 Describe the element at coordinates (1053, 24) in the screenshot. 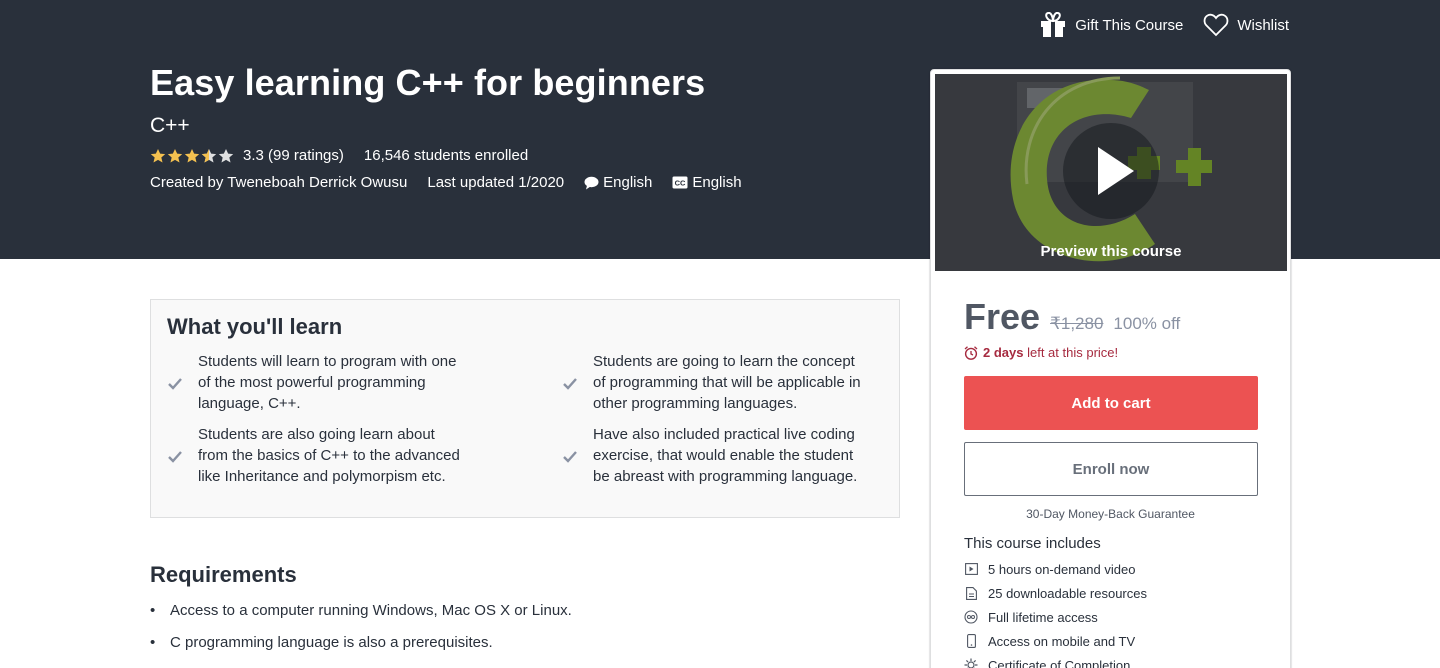

I see `gift-icon` at that location.